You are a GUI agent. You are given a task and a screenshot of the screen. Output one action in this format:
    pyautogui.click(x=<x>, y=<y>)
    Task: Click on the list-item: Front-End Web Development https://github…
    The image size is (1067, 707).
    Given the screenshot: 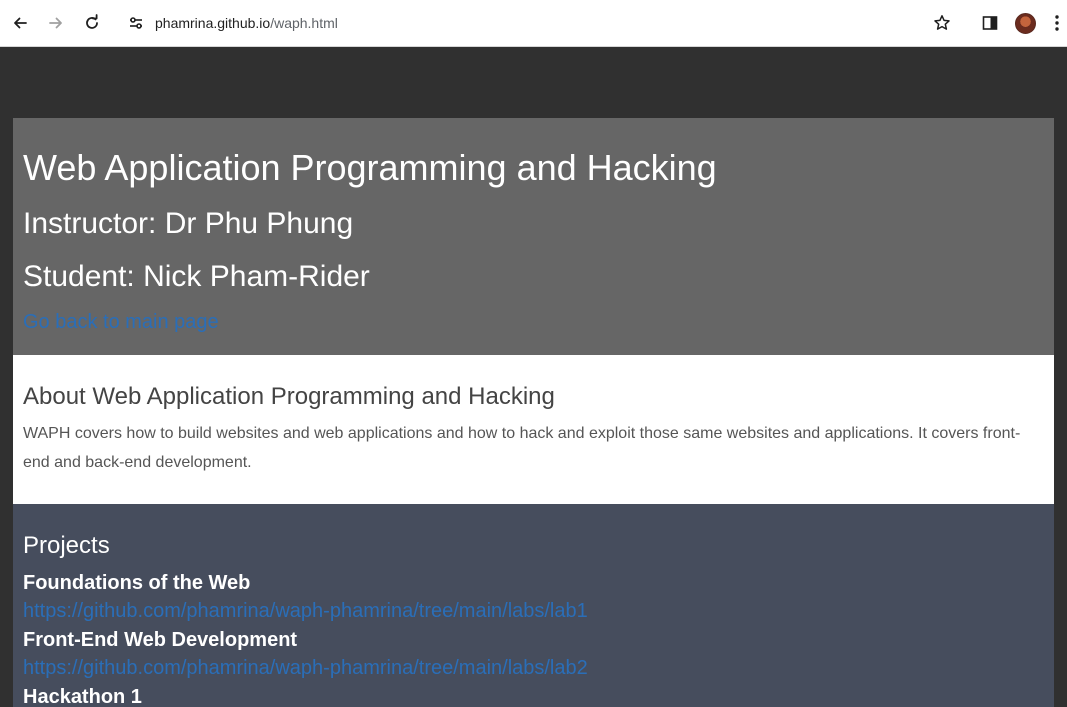 What is the action you would take?
    pyautogui.click(x=305, y=654)
    